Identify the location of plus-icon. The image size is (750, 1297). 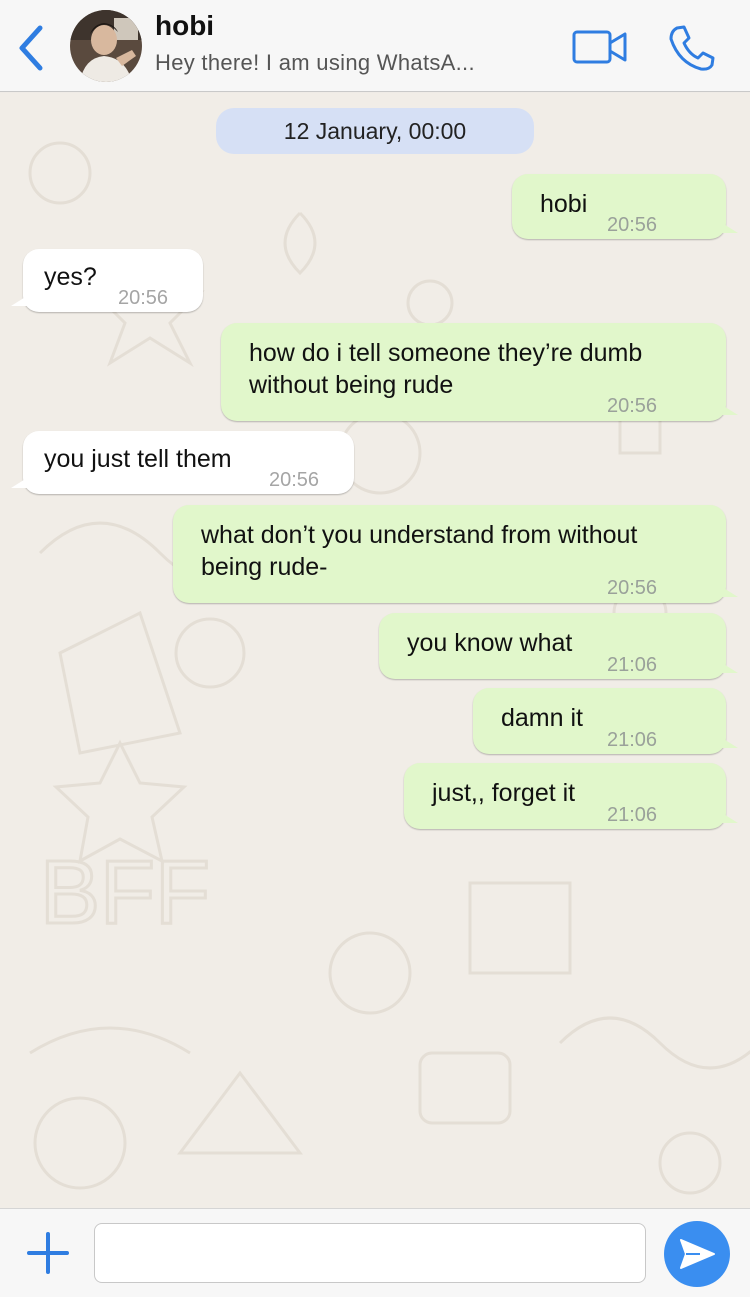
(48, 1253).